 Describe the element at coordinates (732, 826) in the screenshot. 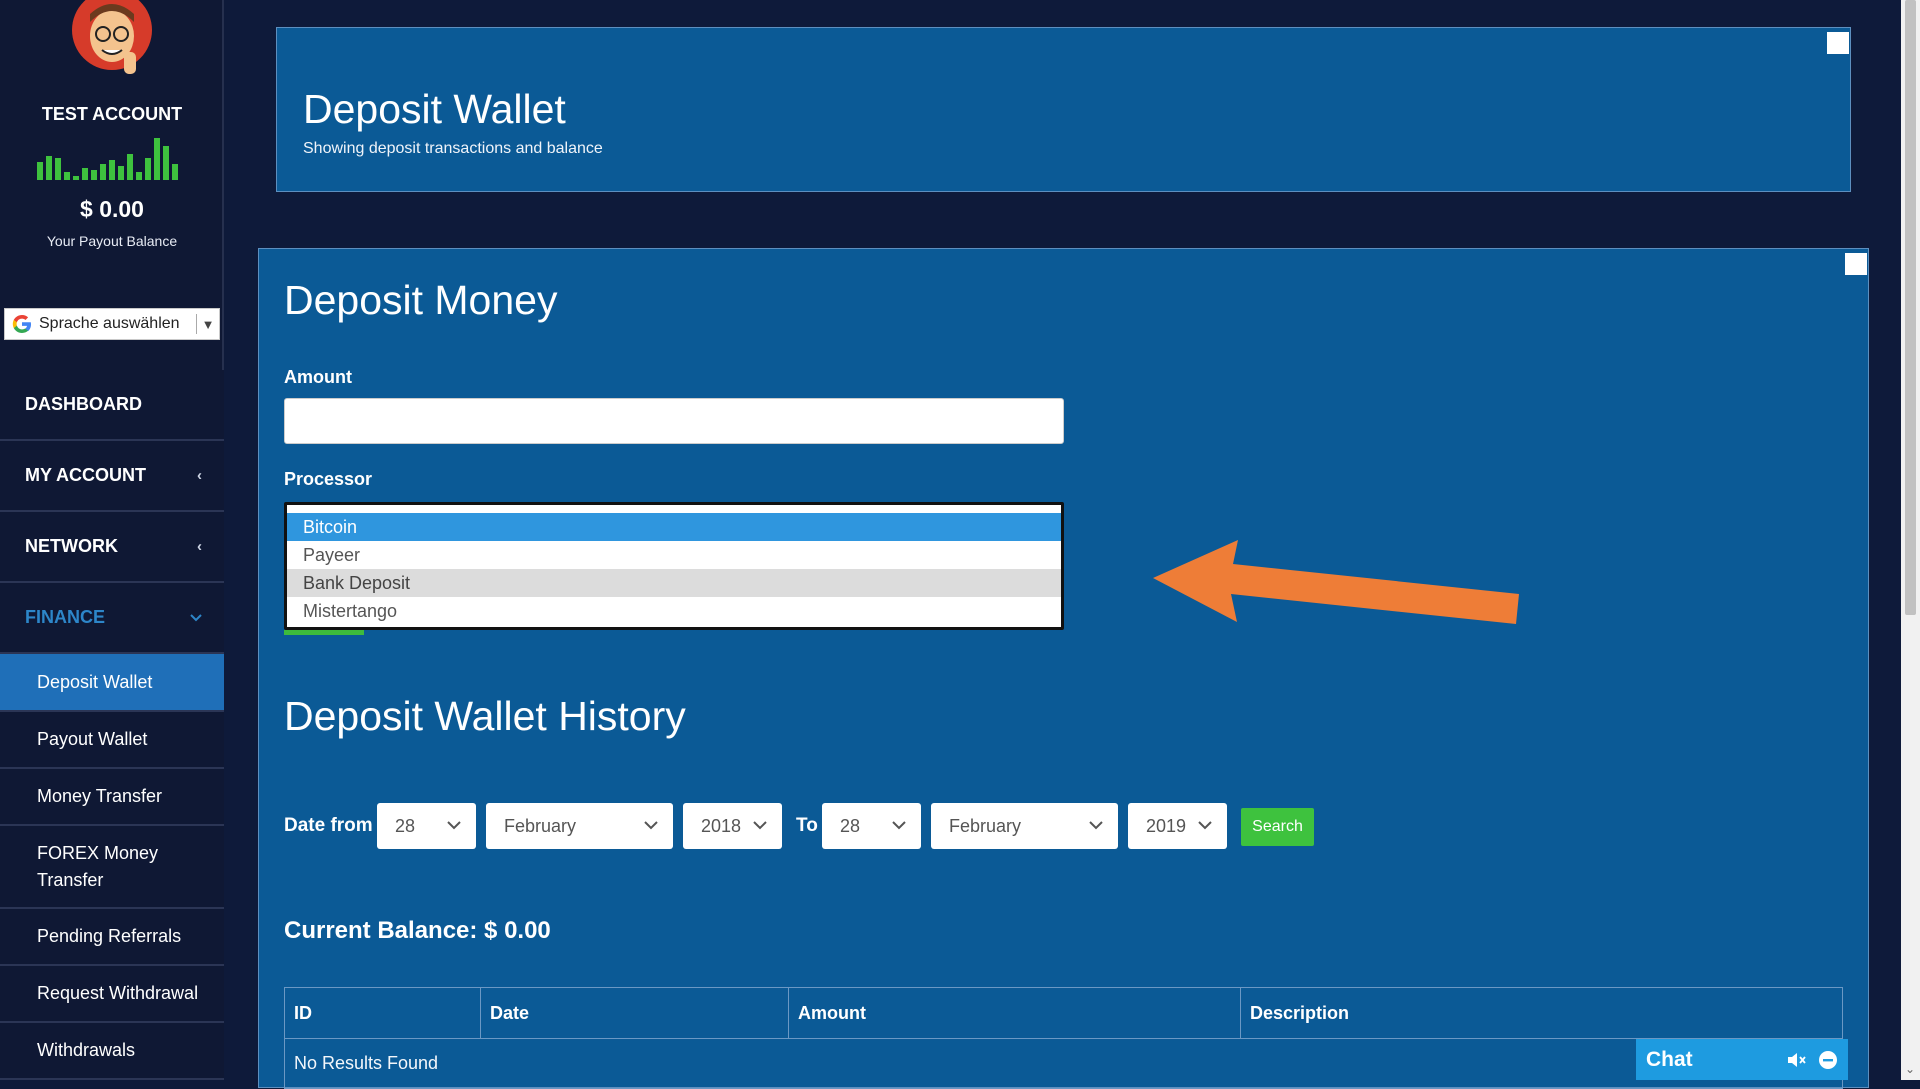

I see `from-year-select: 2018` at that location.